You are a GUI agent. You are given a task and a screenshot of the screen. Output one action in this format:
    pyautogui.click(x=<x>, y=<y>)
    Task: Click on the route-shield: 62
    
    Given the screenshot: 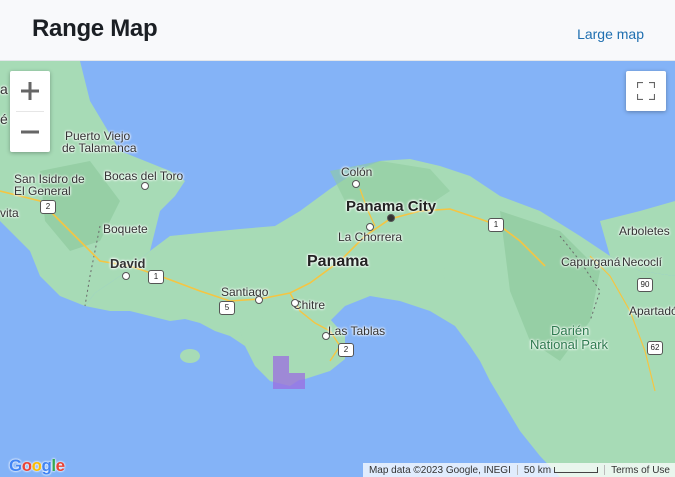 What is the action you would take?
    pyautogui.click(x=655, y=348)
    